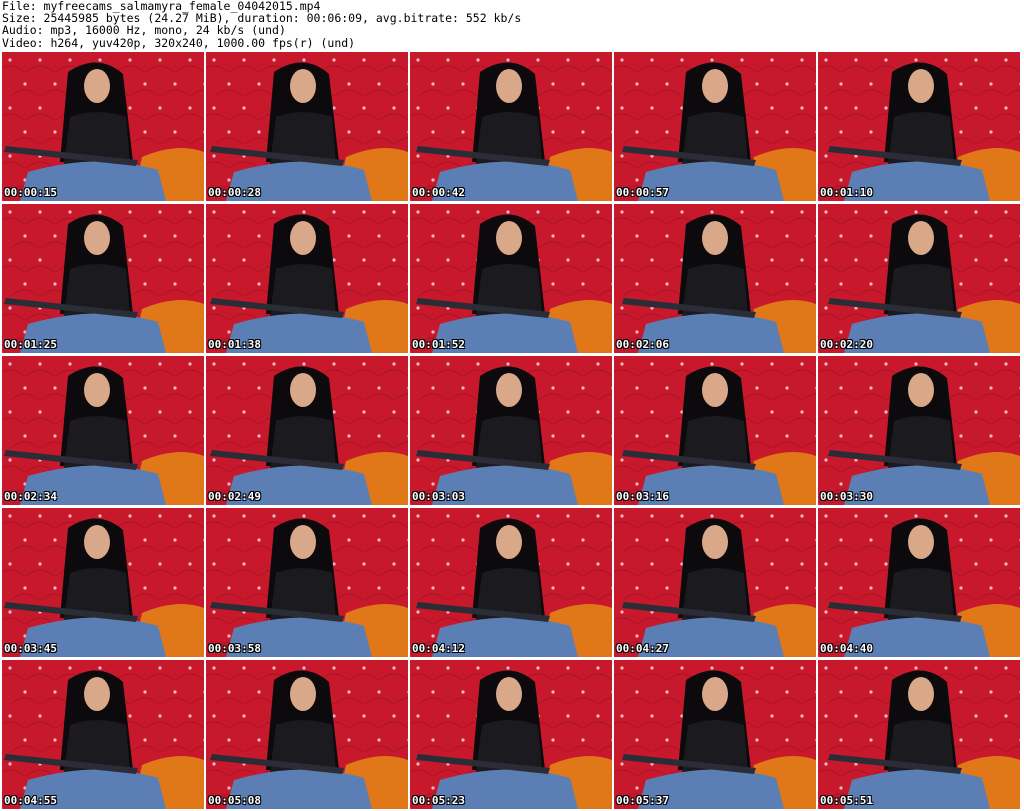  I want to click on video-thumbnail: 00:02:49, so click(307, 430).